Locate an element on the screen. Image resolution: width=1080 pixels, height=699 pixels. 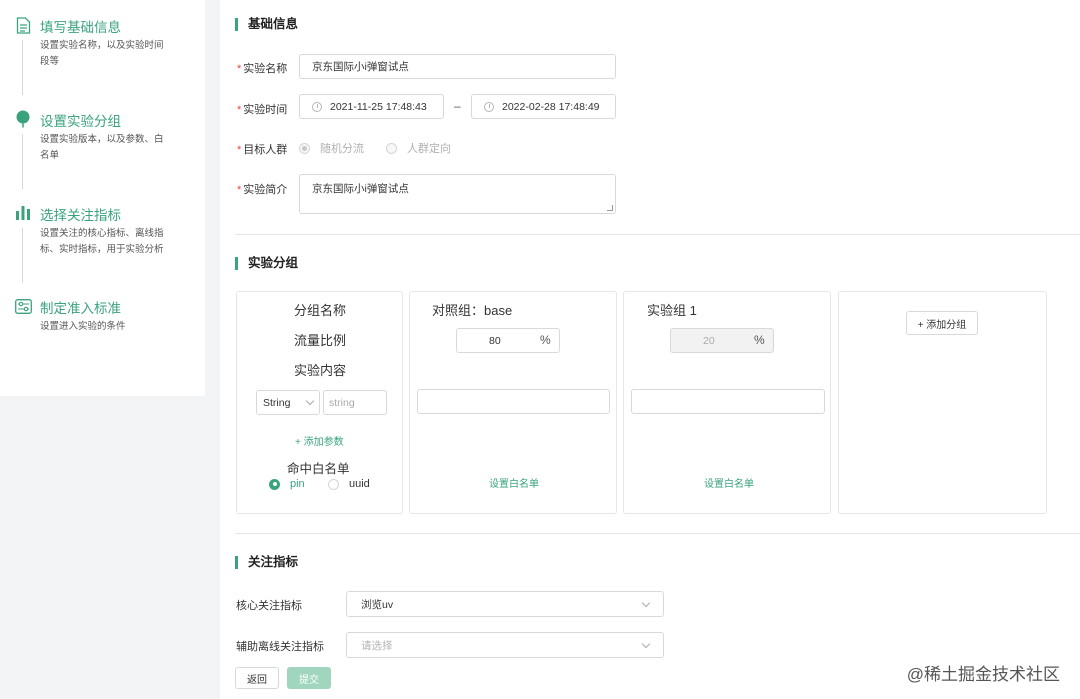
add-param-link: + 添加参数 is located at coordinates (319, 440).